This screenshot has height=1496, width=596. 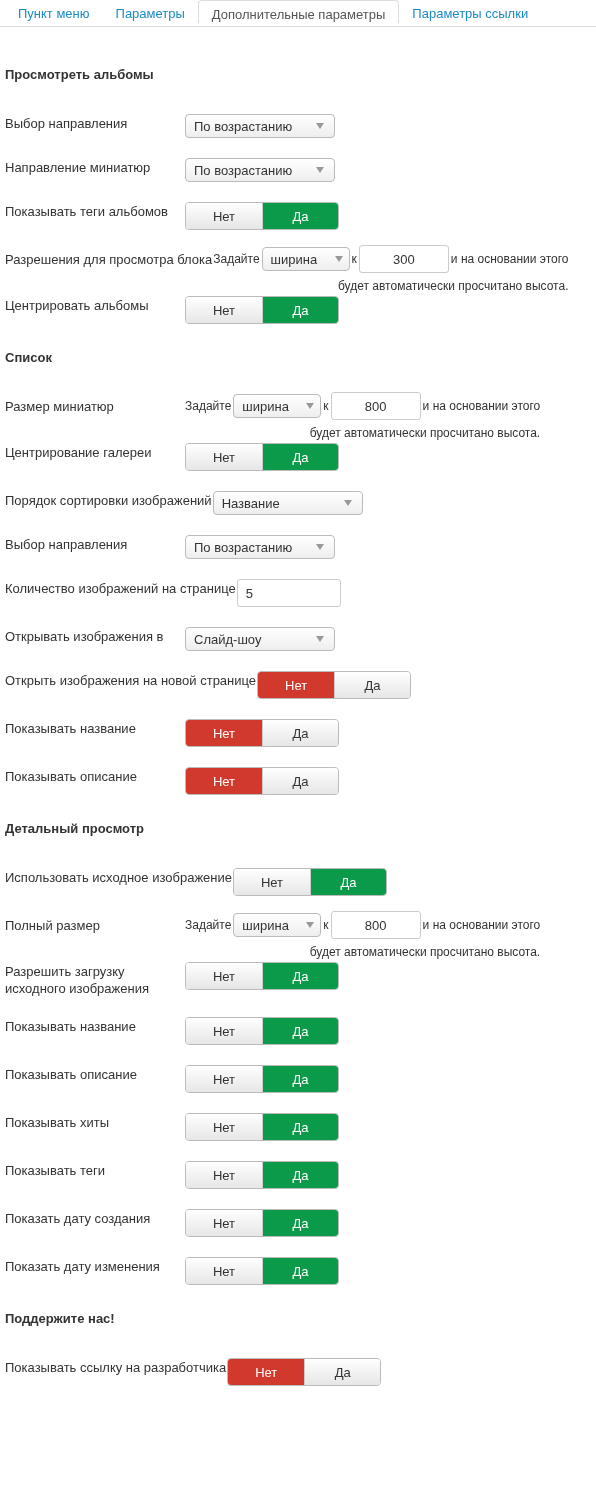 What do you see at coordinates (260, 639) in the screenshot?
I see `dropdown: Слайд-шоу` at bounding box center [260, 639].